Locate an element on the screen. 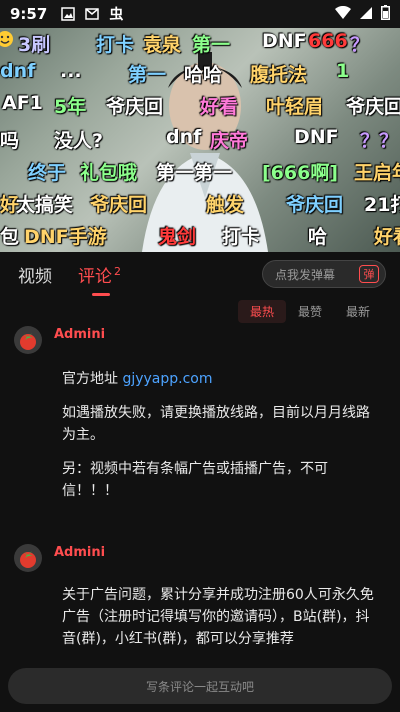 This screenshot has width=400, height=712. battery-icon is located at coordinates (385, 14).